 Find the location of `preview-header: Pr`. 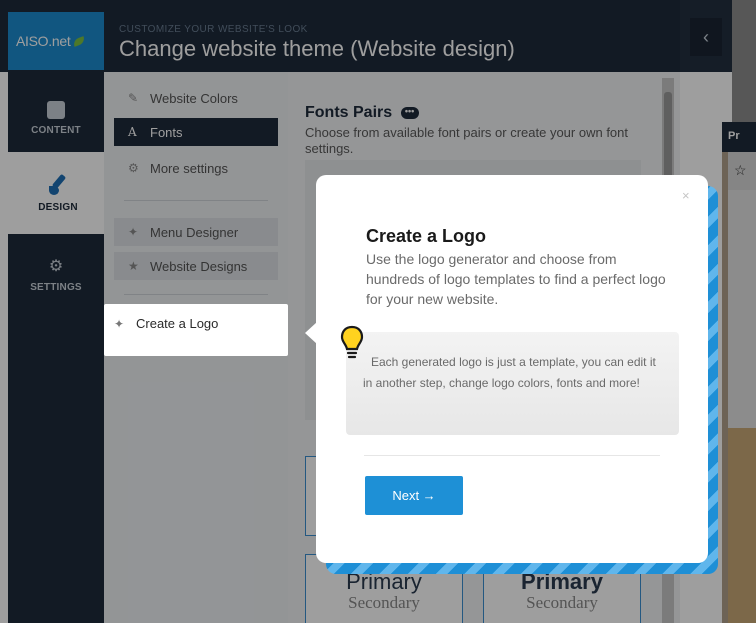

preview-header: Pr is located at coordinates (739, 137).